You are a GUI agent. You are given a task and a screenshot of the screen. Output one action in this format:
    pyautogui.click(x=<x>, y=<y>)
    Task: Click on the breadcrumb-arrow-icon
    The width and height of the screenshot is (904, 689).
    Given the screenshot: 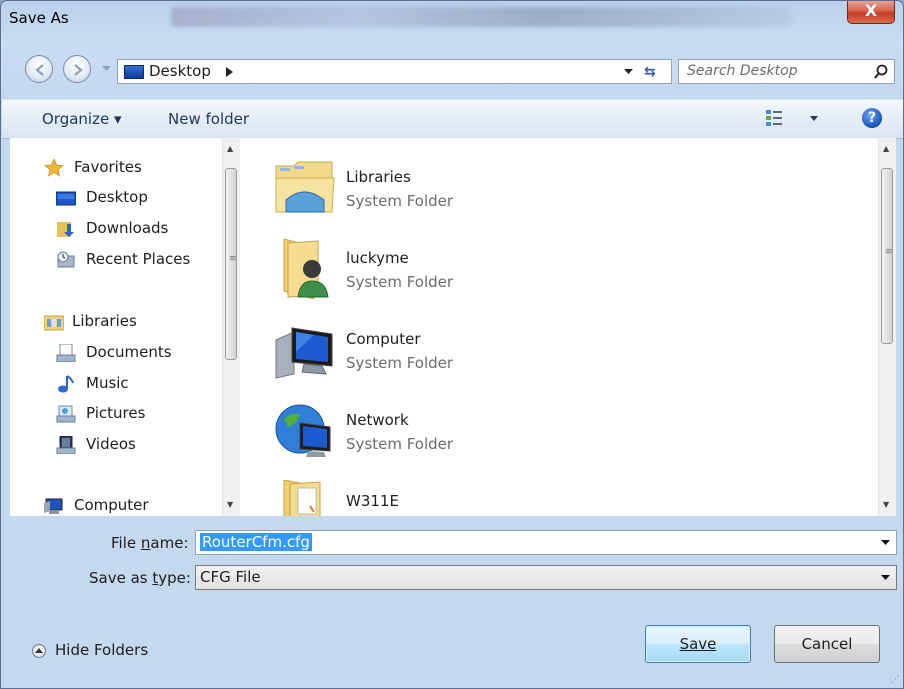 What is the action you would take?
    pyautogui.click(x=229, y=72)
    